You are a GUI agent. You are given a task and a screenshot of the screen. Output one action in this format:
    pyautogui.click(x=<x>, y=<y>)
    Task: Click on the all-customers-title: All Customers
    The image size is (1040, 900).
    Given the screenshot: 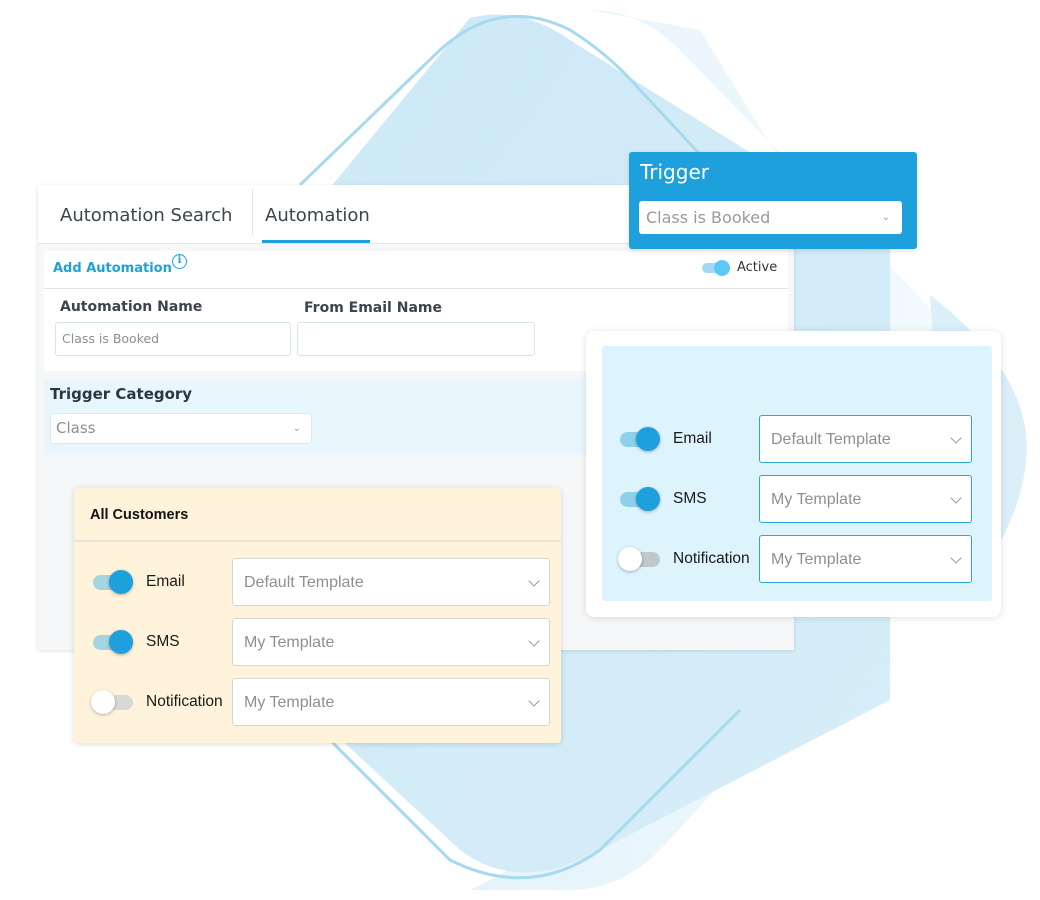 What is the action you would take?
    pyautogui.click(x=139, y=515)
    